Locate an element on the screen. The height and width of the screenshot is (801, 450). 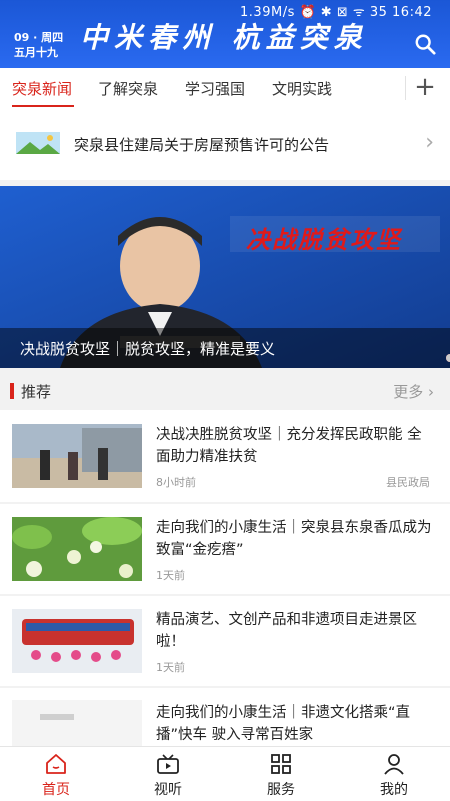
date-weekday: 09 · 周四 is located at coordinates (39, 37).